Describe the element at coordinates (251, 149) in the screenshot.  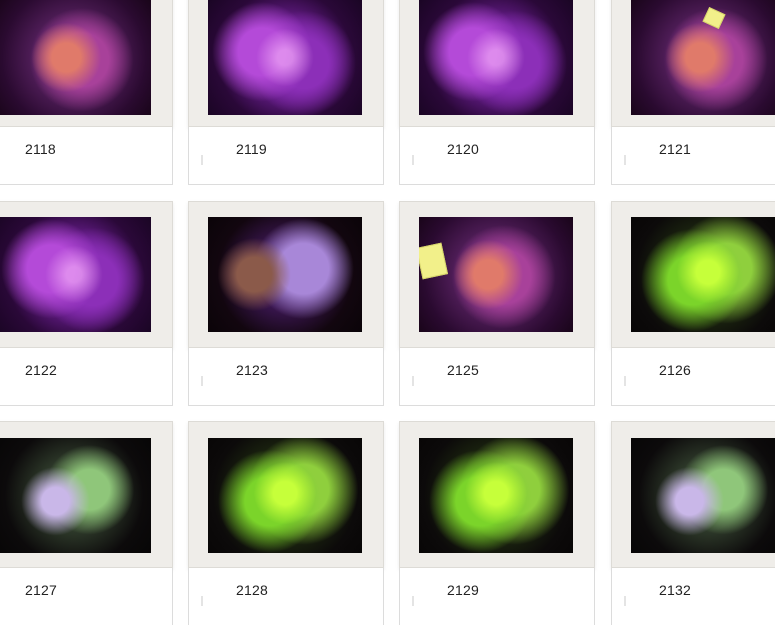
I see `item-number: 2119` at that location.